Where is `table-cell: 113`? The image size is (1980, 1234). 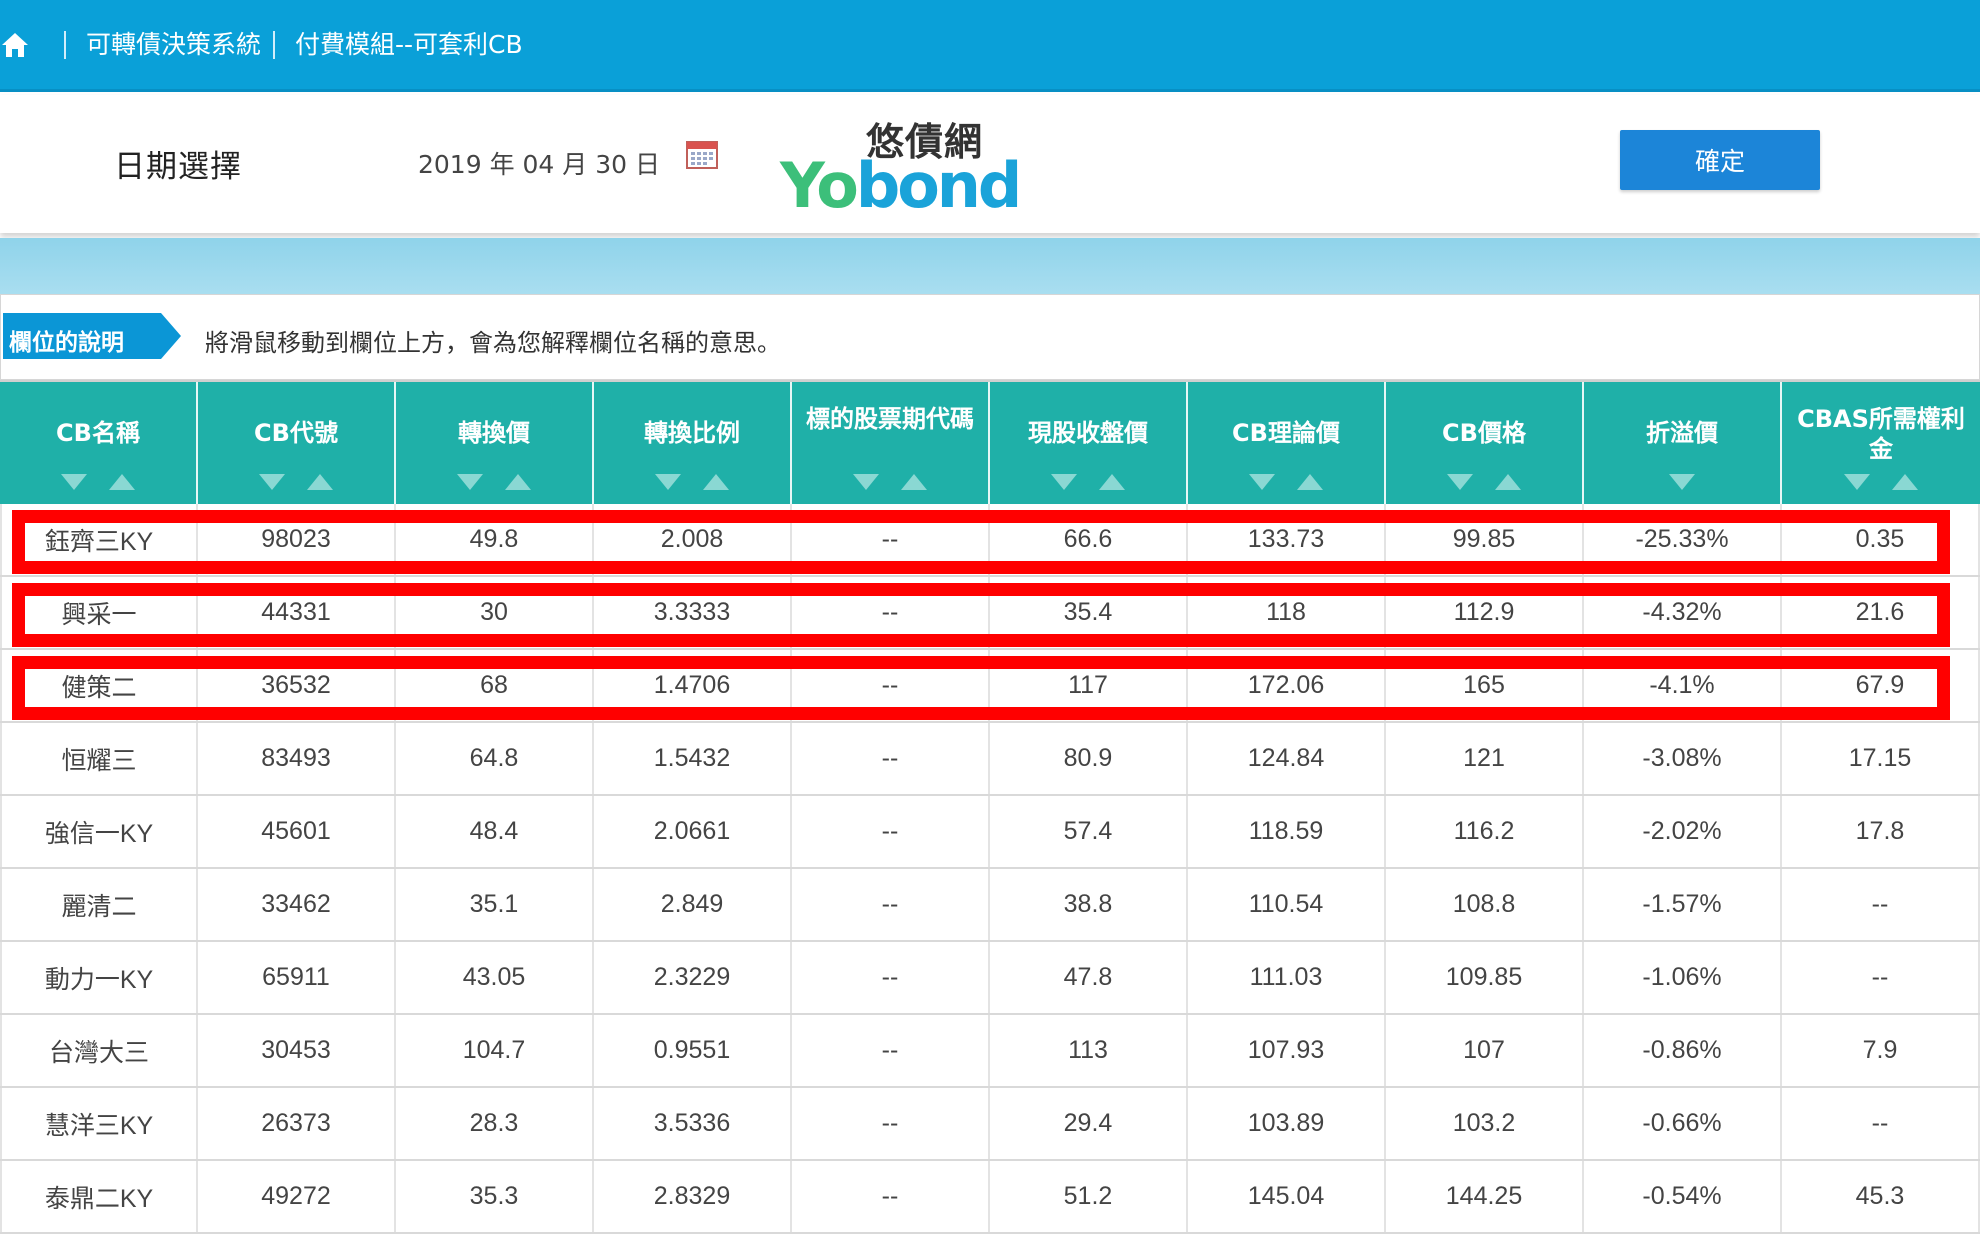
table-cell: 113 is located at coordinates (1089, 1050).